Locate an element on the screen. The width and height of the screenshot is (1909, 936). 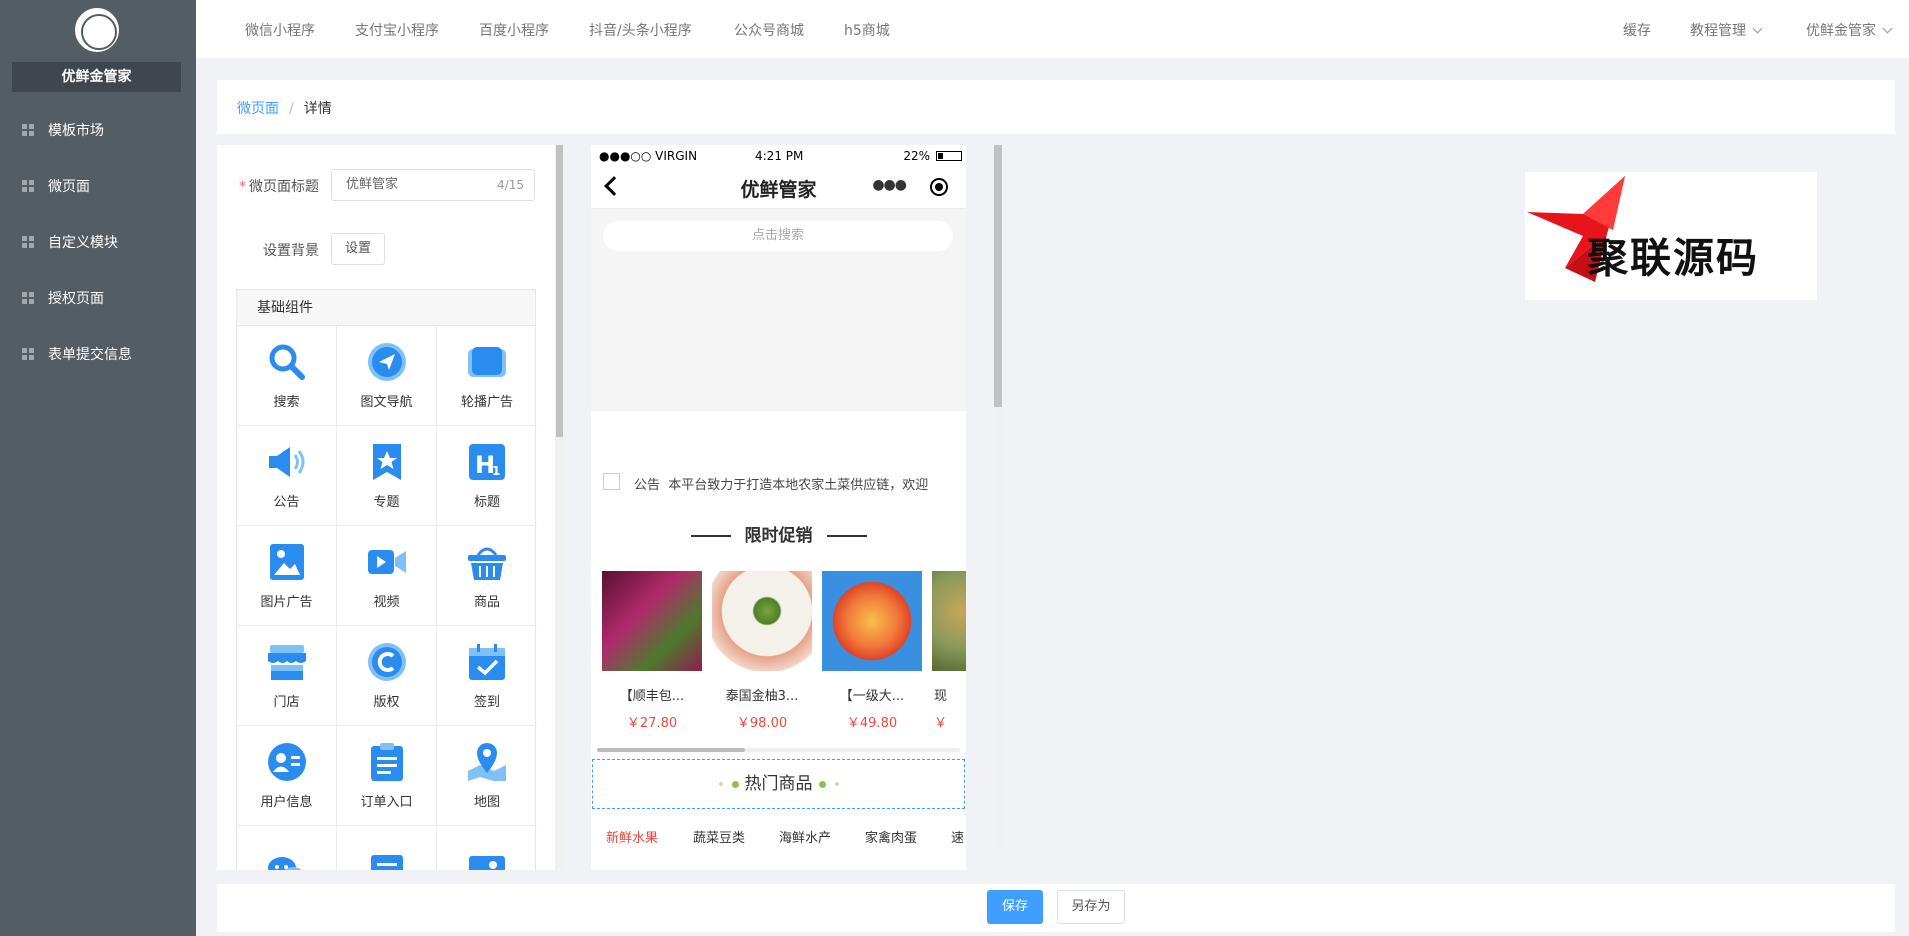
category-tab: 海鲜水产 is located at coordinates (805, 836).